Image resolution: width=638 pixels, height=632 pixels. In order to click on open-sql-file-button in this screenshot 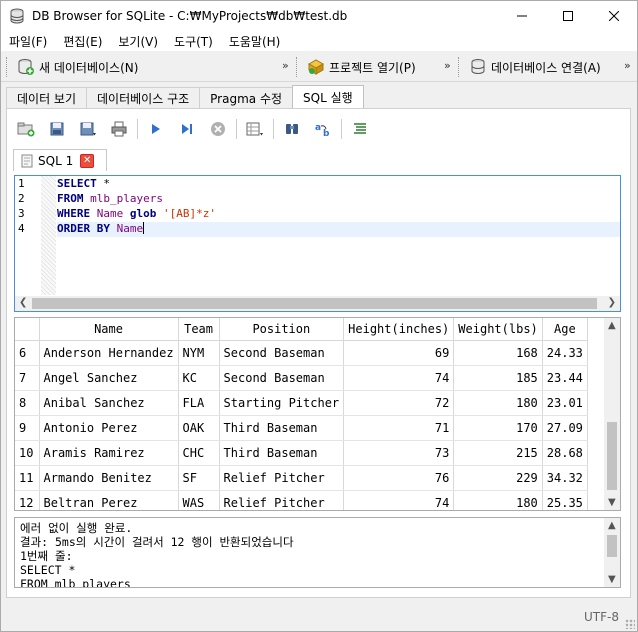, I will do `click(57, 129)`.